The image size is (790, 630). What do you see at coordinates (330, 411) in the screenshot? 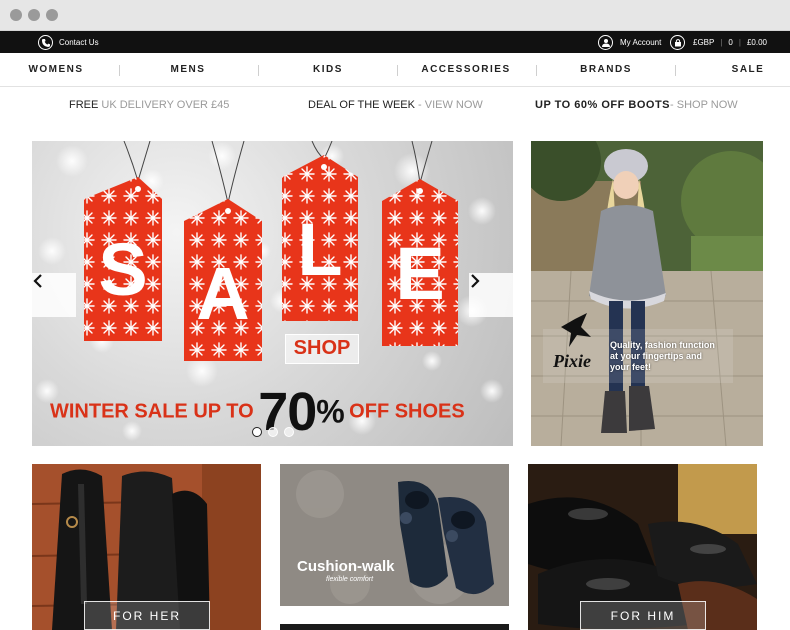
I see `headline-percent: %` at bounding box center [330, 411].